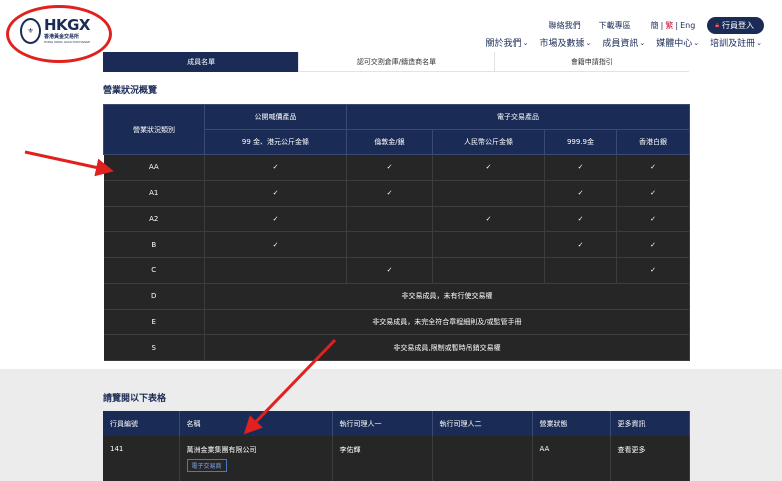  Describe the element at coordinates (717, 25) in the screenshot. I see `lock-icon: 🔒︎` at that location.